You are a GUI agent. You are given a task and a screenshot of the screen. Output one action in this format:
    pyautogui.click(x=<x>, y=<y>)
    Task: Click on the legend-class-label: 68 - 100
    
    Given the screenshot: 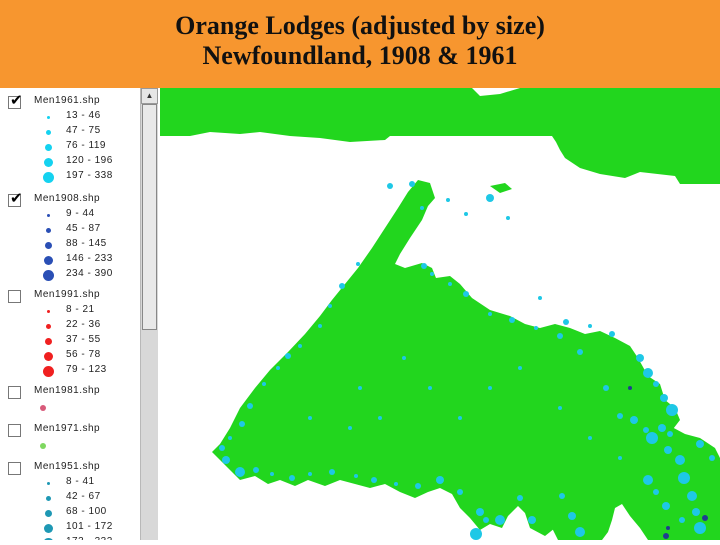 What is the action you would take?
    pyautogui.click(x=86, y=511)
    